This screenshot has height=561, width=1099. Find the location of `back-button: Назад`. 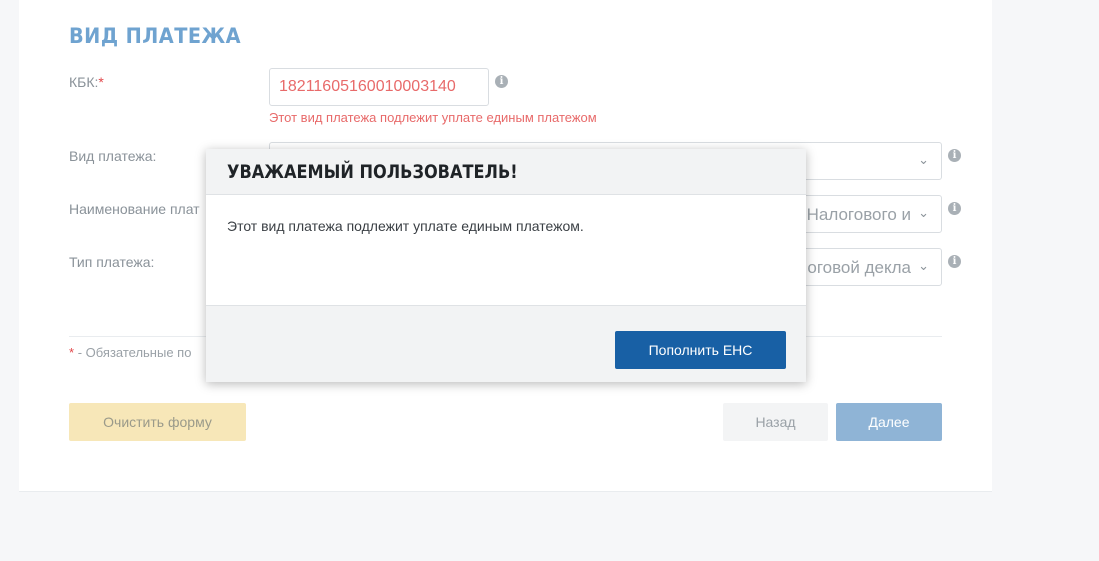

back-button: Назад is located at coordinates (775, 422).